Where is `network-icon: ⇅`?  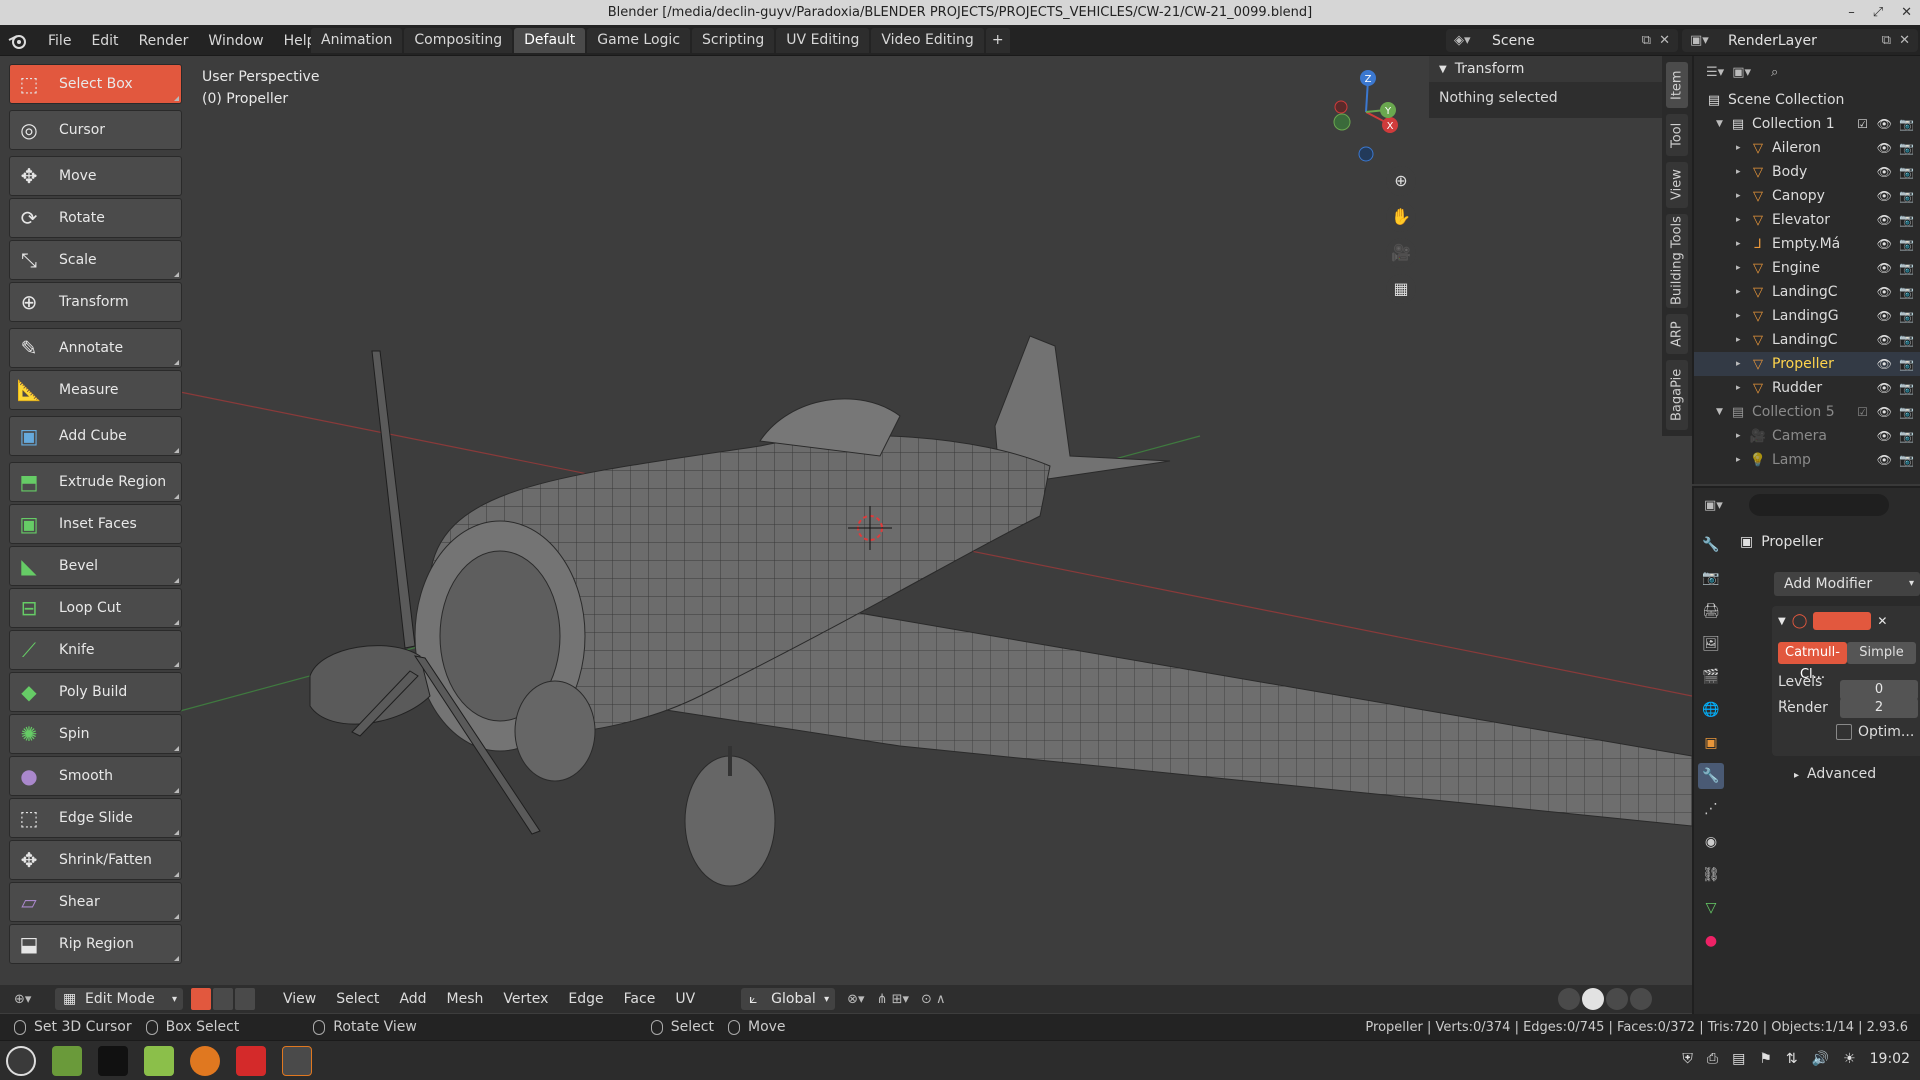
network-icon: ⇅ is located at coordinates (1792, 1059).